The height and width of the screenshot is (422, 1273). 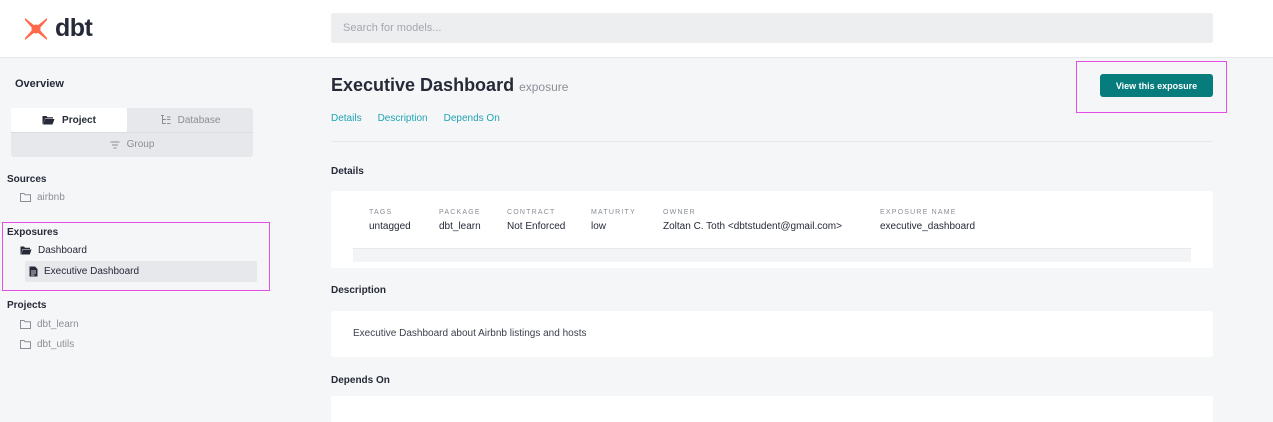 I want to click on tab-project: Project, so click(x=69, y=120).